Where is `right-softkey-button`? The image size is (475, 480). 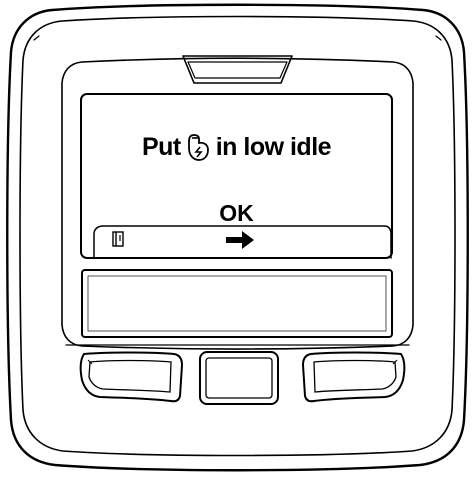 right-softkey-button is located at coordinates (353, 377).